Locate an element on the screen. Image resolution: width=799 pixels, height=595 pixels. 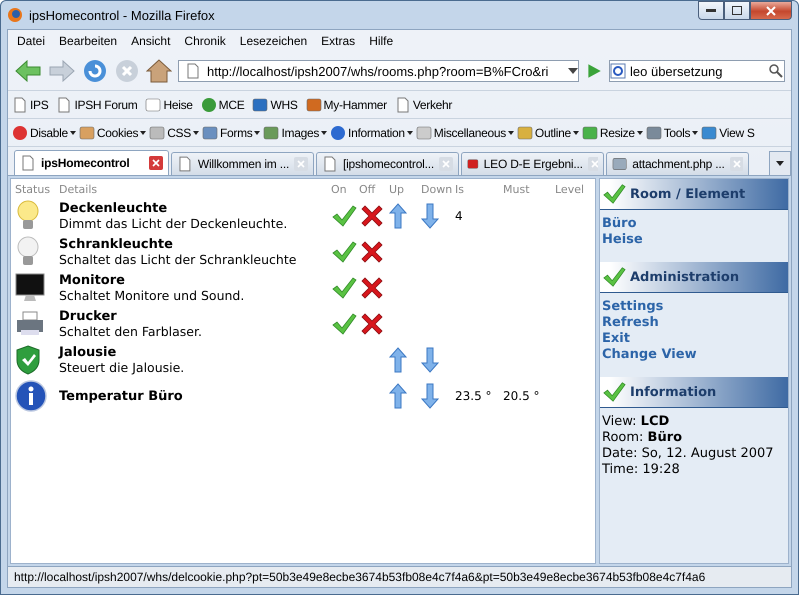
sidebar-link: Büro is located at coordinates (694, 224).